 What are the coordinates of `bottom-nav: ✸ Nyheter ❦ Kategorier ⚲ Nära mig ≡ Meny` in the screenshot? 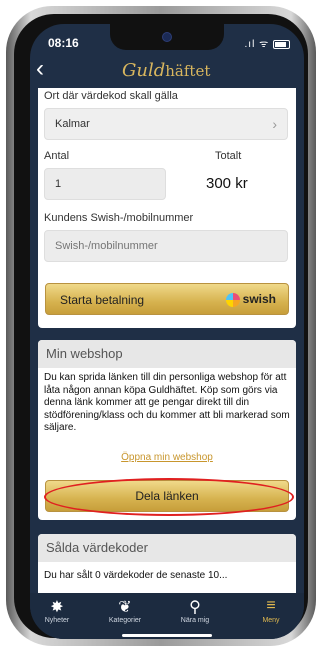 It's located at (167, 616).